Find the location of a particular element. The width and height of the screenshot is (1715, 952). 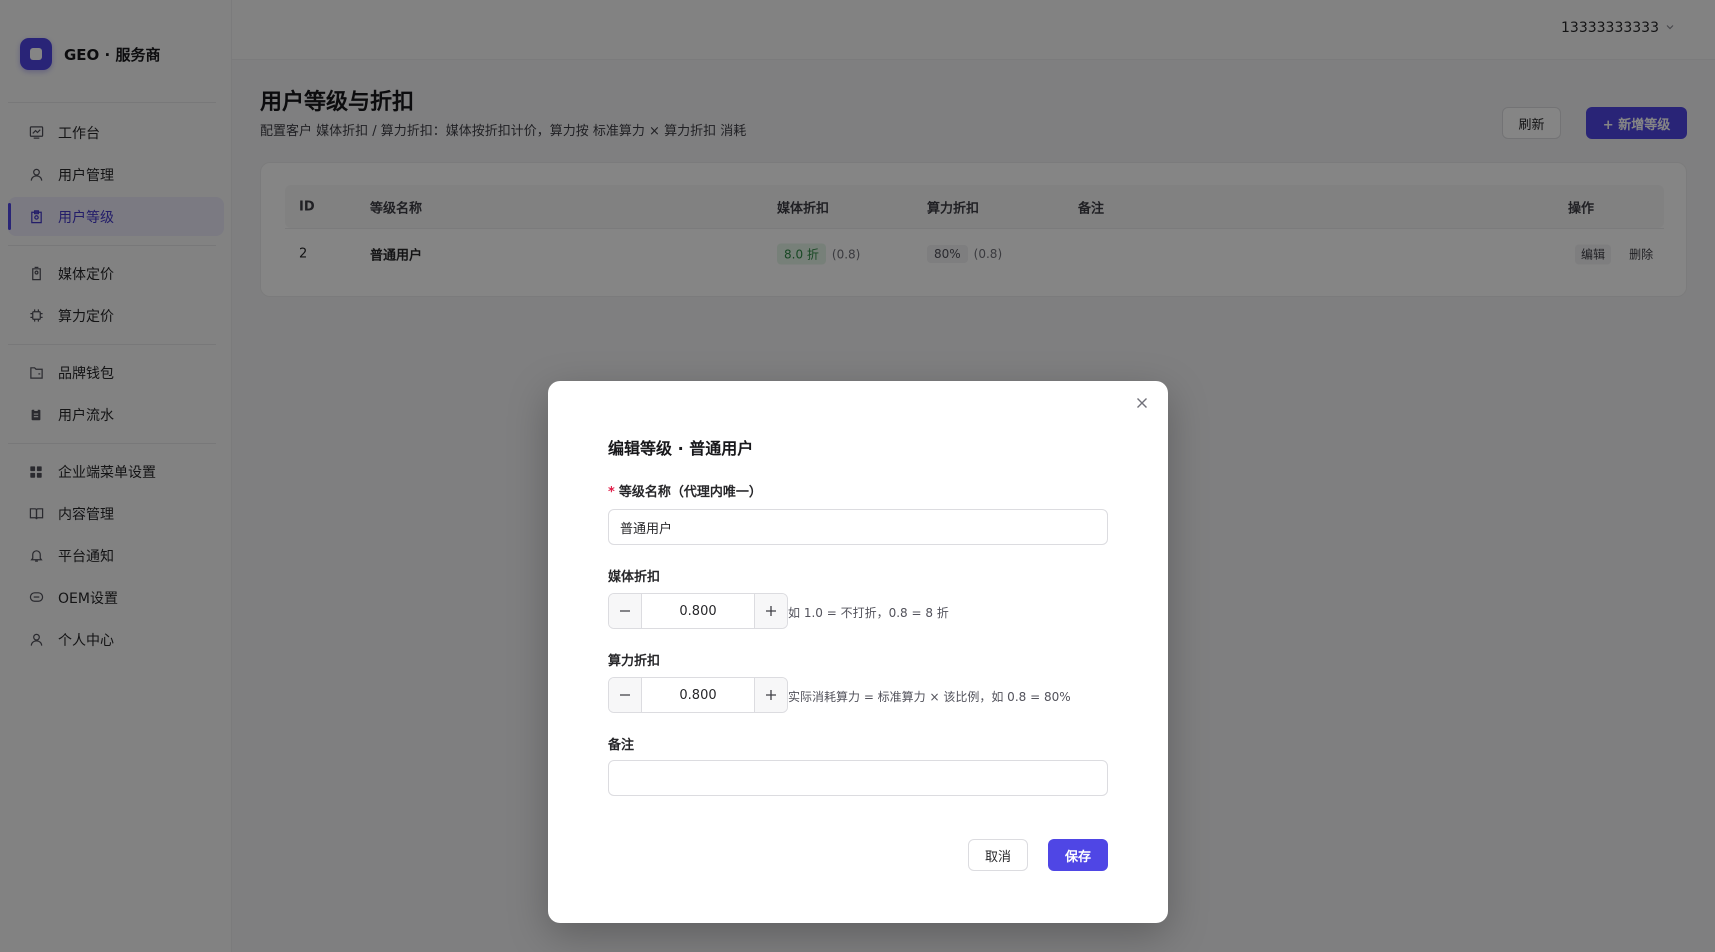

cancel-button: 取消 is located at coordinates (998, 855).